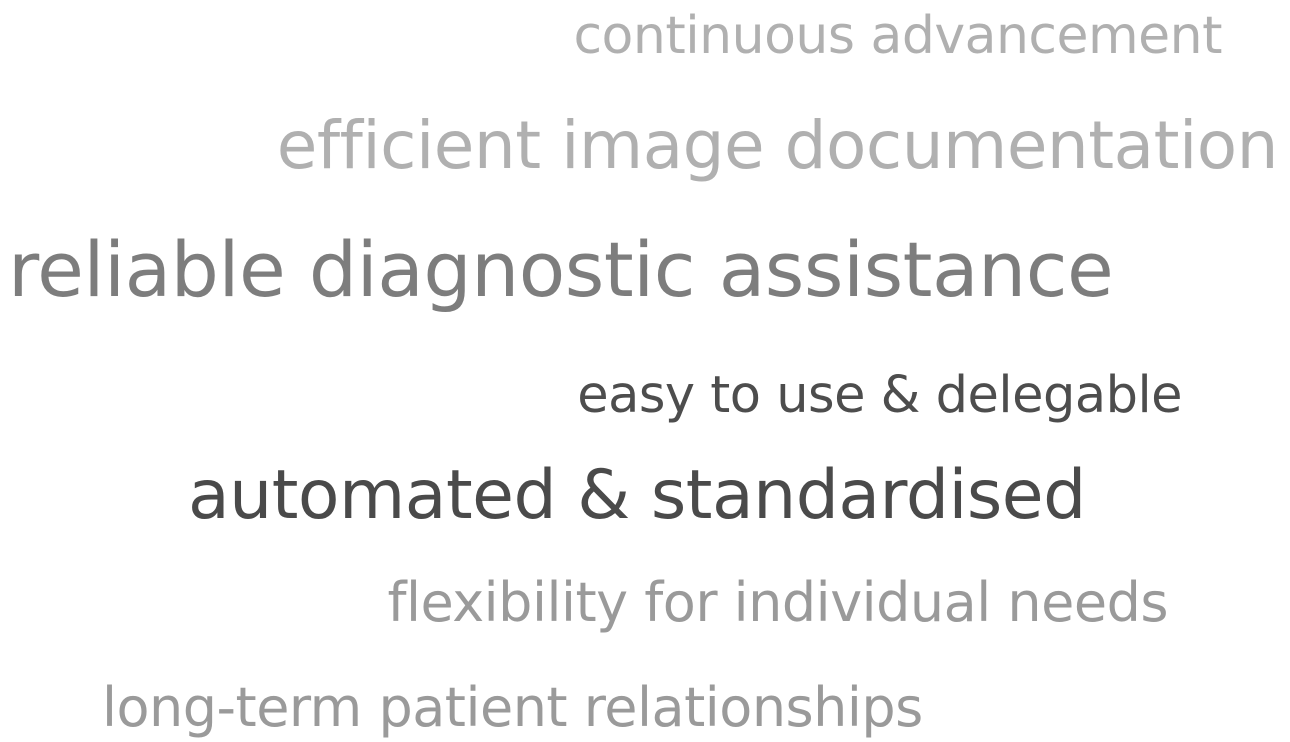 This screenshot has height=742, width=1290. Describe the element at coordinates (897, 36) in the screenshot. I see `phrase-continuous-advancement: continuous advancement` at that location.